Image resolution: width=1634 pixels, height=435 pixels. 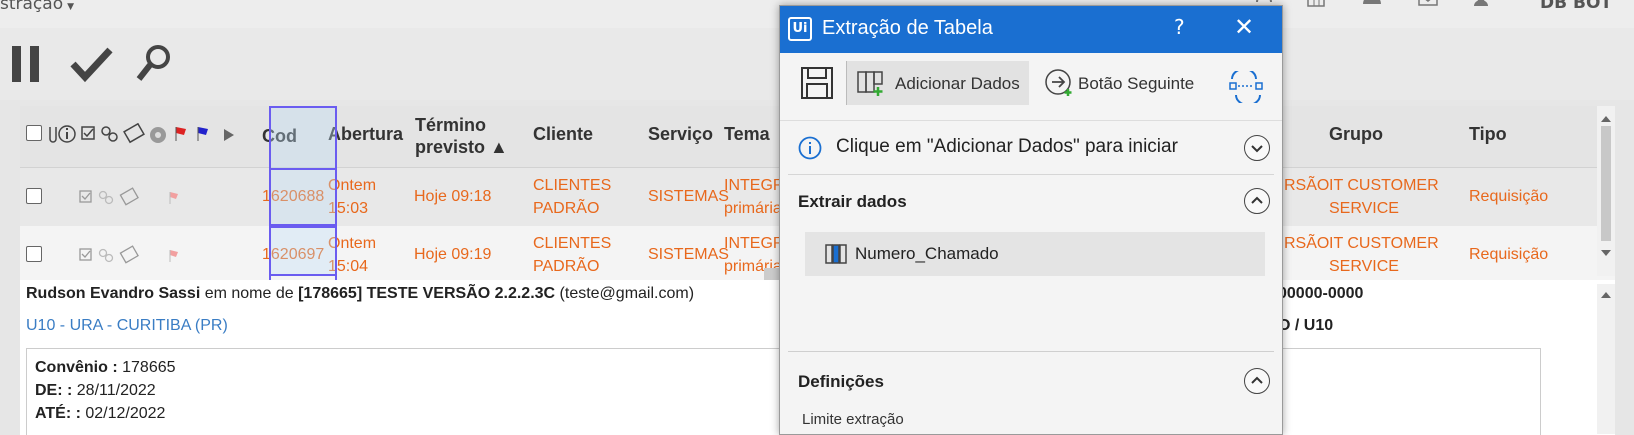 I want to click on search-icon, so click(x=156, y=64).